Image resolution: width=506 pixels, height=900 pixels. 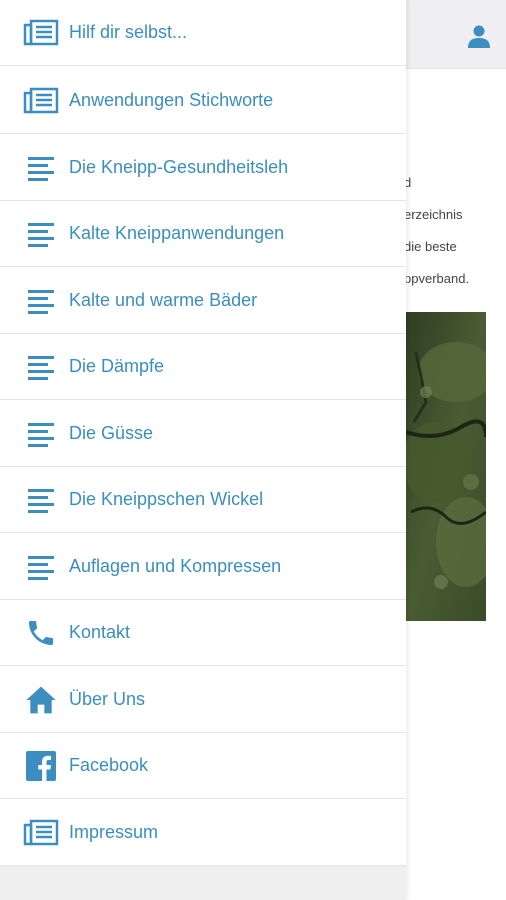 What do you see at coordinates (177, 233) in the screenshot?
I see `menu-item-label: Kalte Kneippanwendungen` at bounding box center [177, 233].